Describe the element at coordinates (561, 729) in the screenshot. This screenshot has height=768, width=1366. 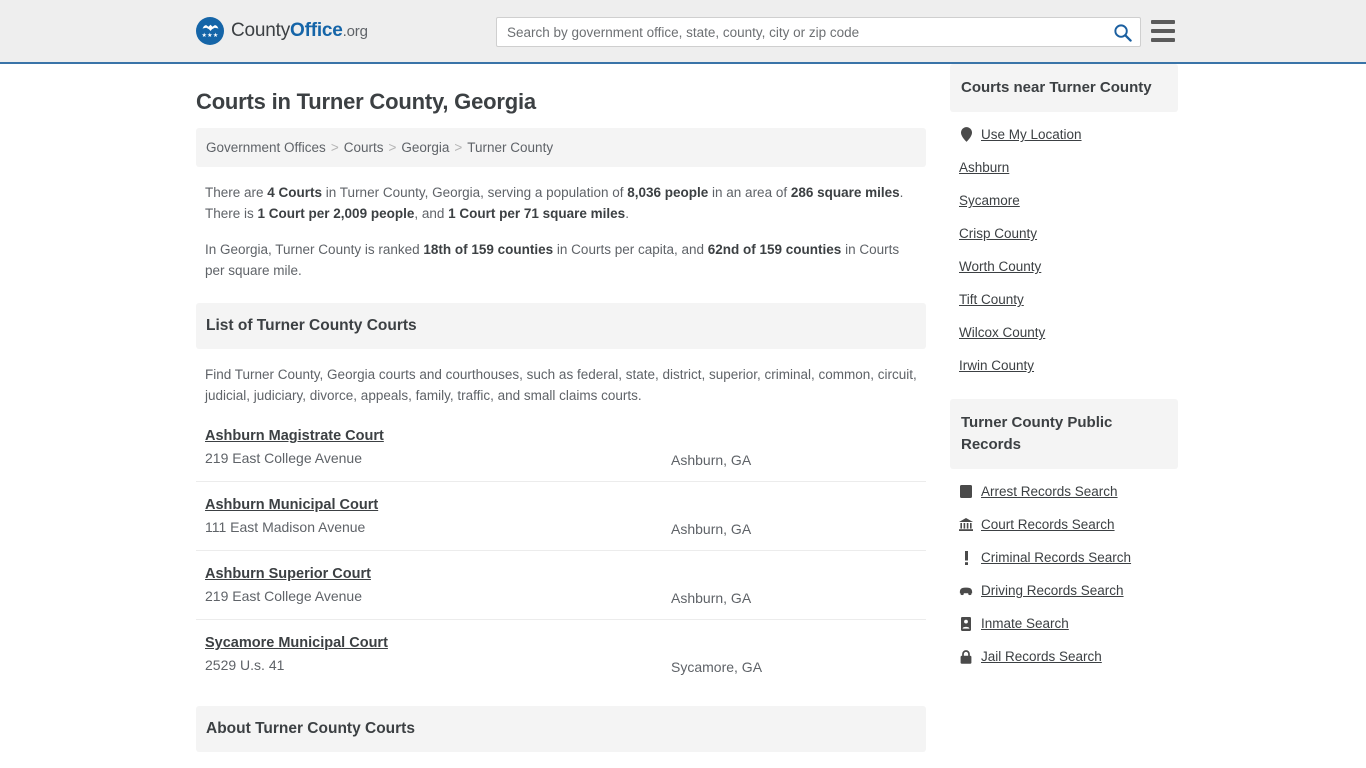
I see `about-section-heading: About Turner County Courts` at that location.